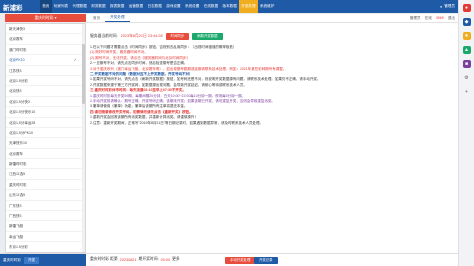  I want to click on dropdown-option: 澳门时时彩, so click(45, 50).